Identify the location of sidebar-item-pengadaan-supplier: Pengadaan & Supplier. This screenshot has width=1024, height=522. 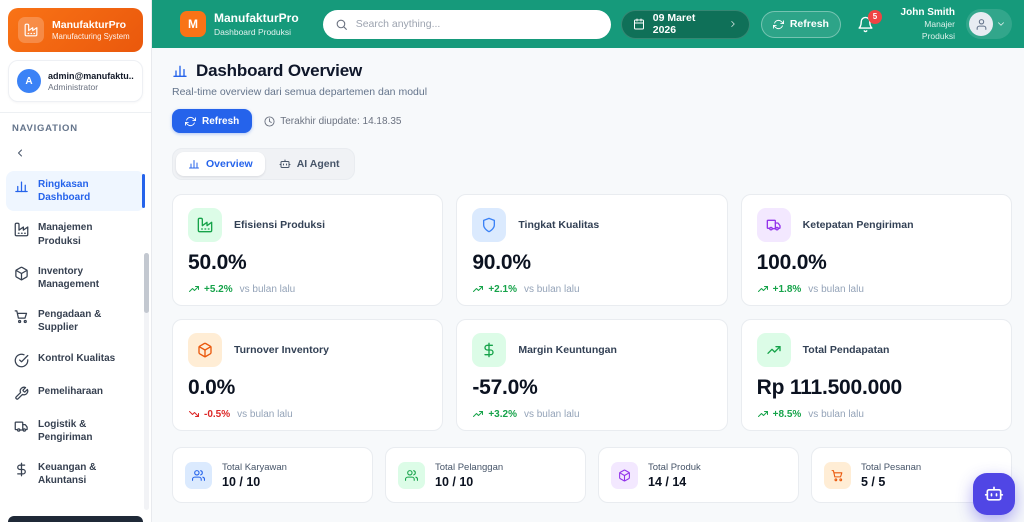
(75, 321).